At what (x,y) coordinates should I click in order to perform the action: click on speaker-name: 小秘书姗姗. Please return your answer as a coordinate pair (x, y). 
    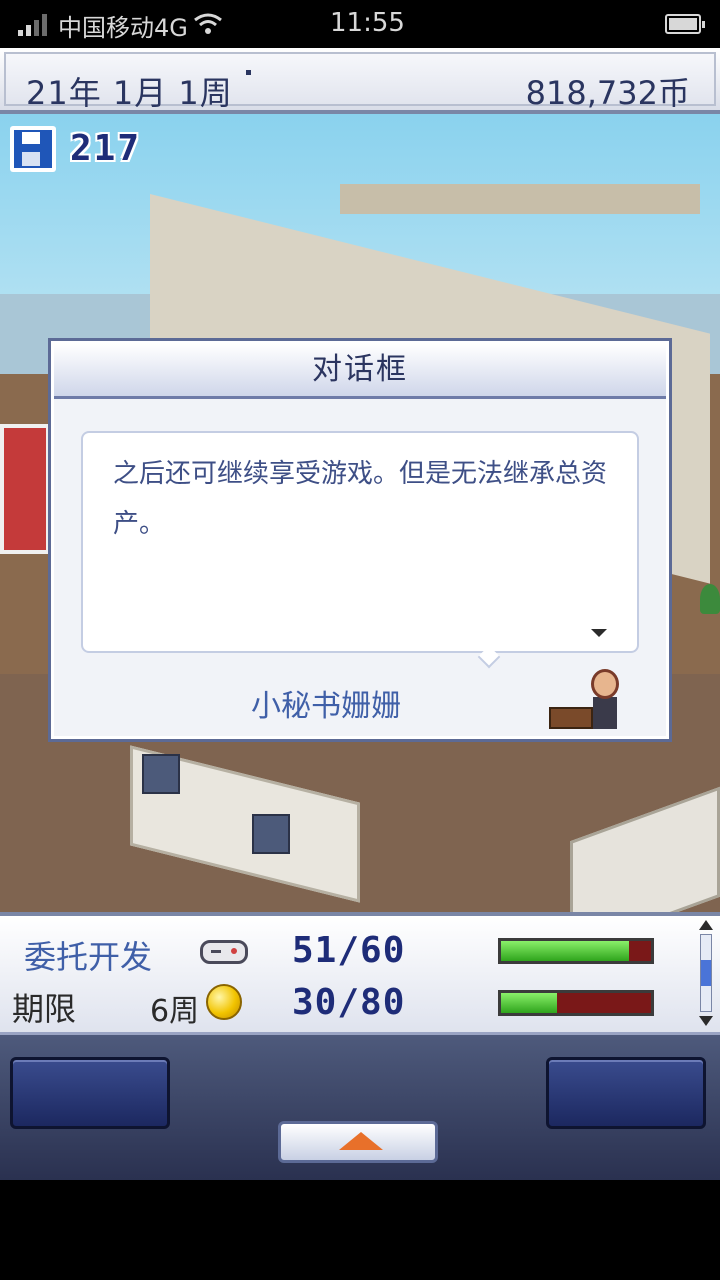
    Looking at the image, I should click on (326, 706).